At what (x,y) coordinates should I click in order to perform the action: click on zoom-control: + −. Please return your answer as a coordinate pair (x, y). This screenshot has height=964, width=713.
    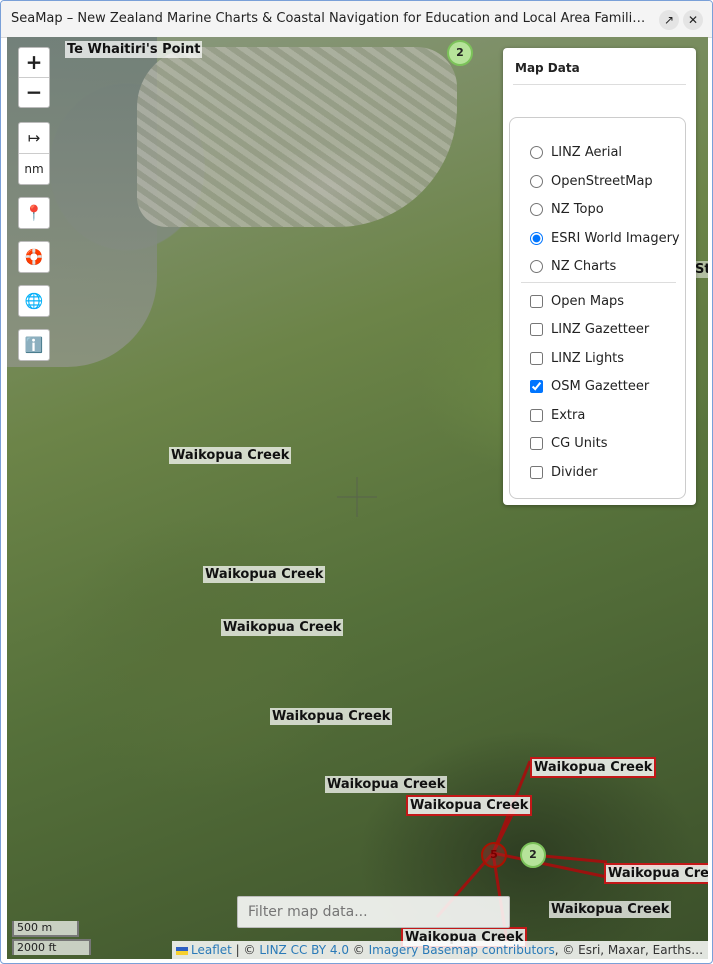
    Looking at the image, I should click on (34, 77).